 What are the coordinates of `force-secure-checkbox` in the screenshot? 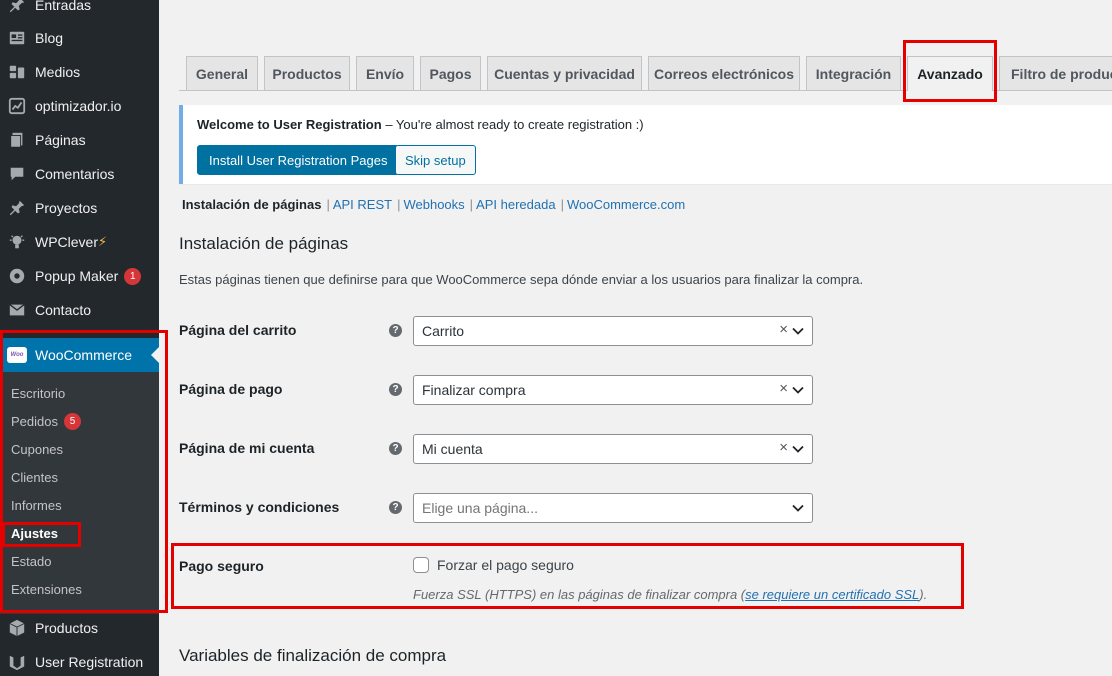 It's located at (421, 565).